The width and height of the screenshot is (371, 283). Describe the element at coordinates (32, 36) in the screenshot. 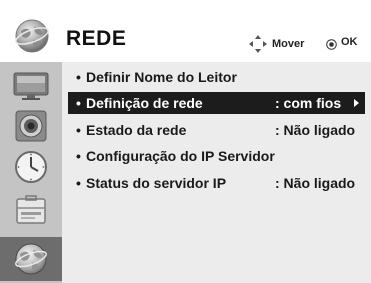

I see `globe-icon` at that location.